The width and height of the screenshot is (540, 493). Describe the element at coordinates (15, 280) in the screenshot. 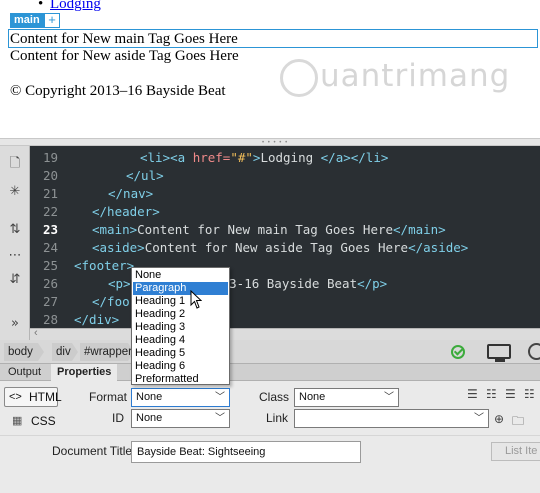

I see `expand-all-icon: ⇵` at that location.